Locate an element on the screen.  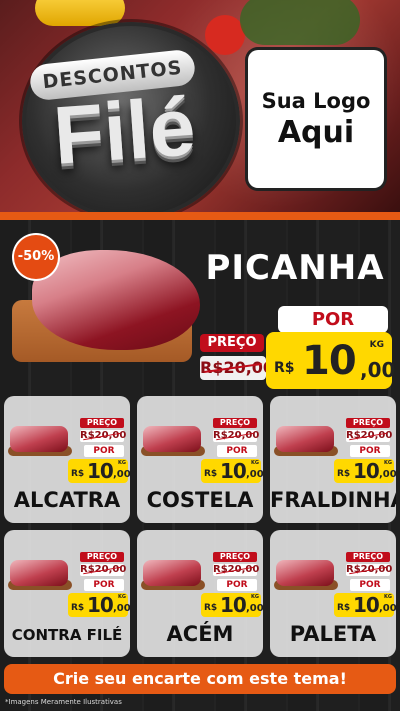
product-card: PREÇO R$20,00 POR R$ 10 ,00 KG ALCATRA is located at coordinates (67, 459).